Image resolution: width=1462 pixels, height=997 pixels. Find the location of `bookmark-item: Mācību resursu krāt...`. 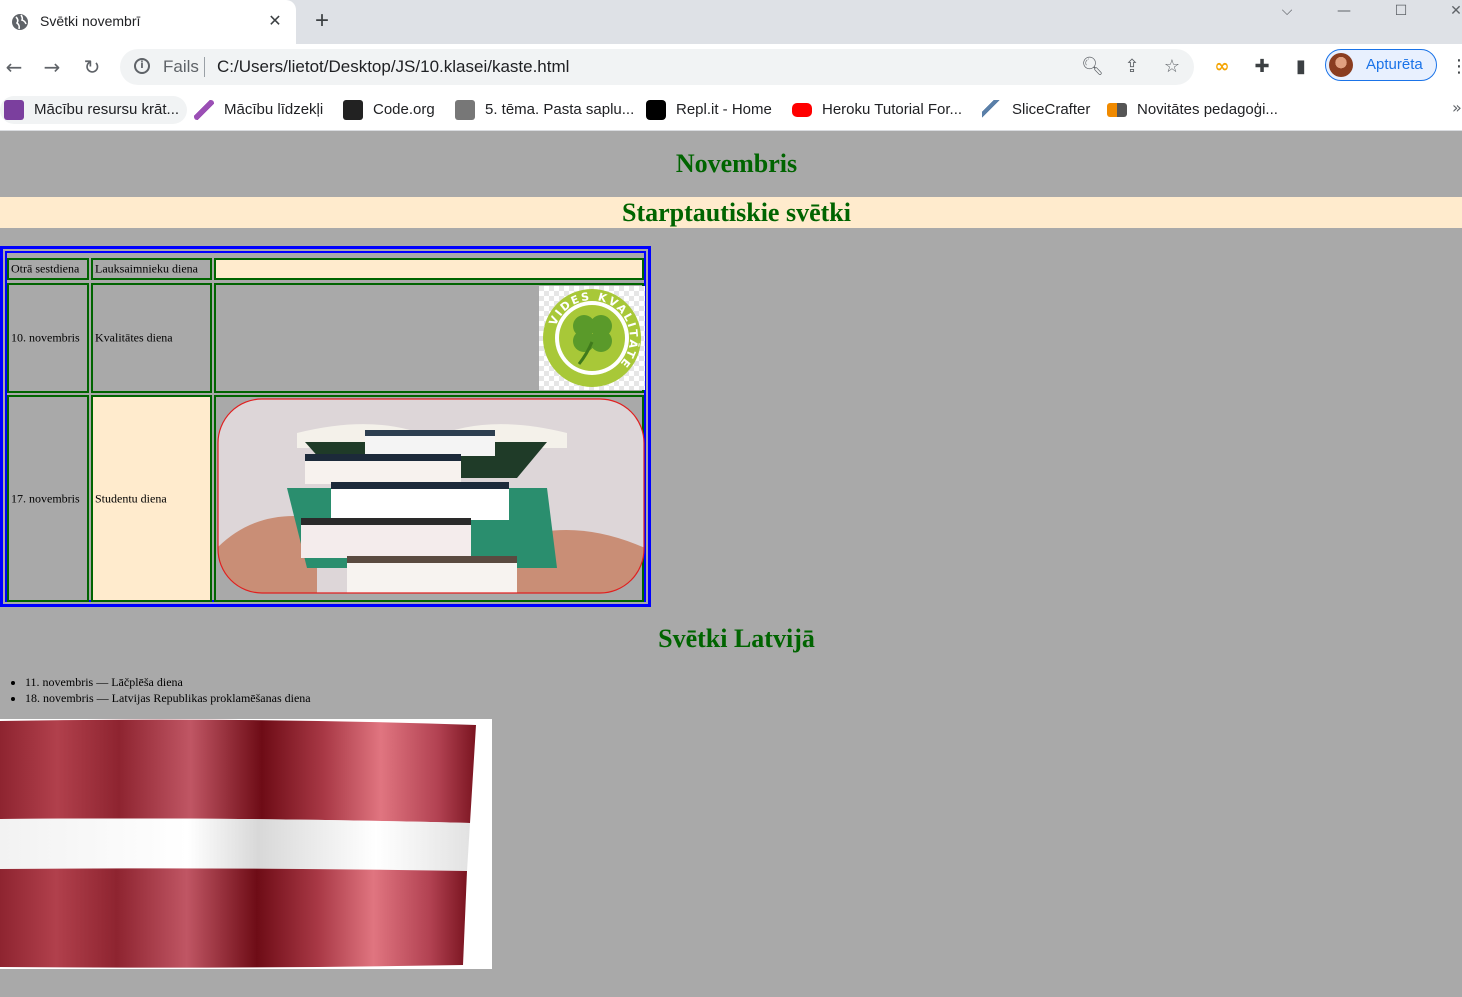

bookmark-item: Mācību resursu krāt... is located at coordinates (94, 110).